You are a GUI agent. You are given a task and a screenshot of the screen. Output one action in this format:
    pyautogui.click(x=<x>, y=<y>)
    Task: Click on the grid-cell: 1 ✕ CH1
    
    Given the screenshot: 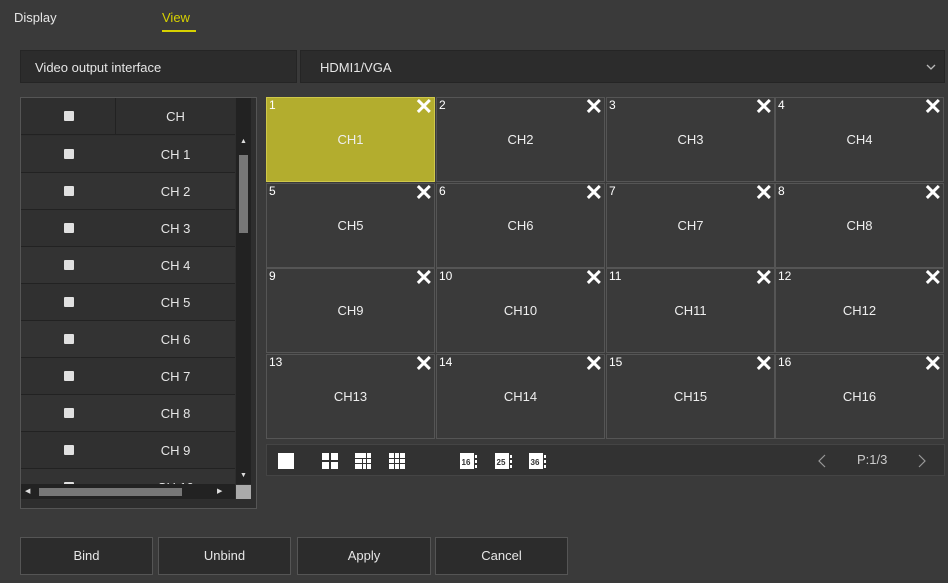 What is the action you would take?
    pyautogui.click(x=350, y=138)
    